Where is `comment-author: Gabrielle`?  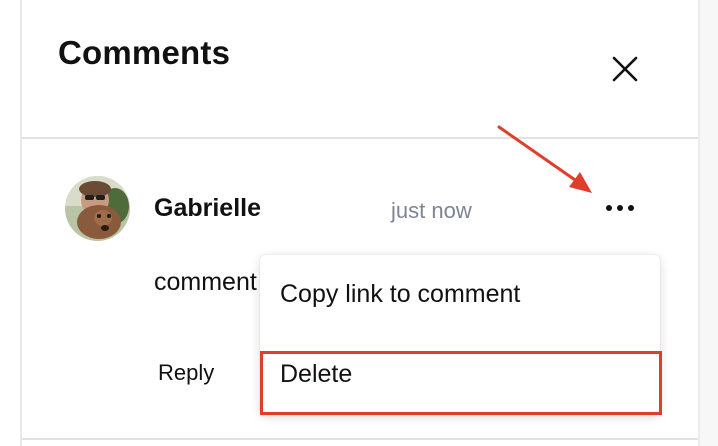
comment-author: Gabrielle is located at coordinates (207, 208).